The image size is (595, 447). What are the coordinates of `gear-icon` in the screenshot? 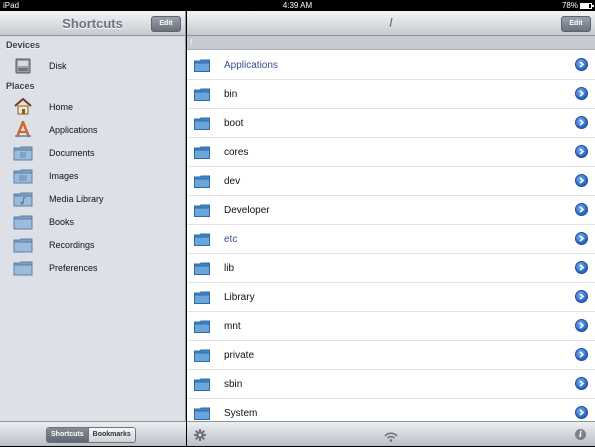 It's located at (200, 437).